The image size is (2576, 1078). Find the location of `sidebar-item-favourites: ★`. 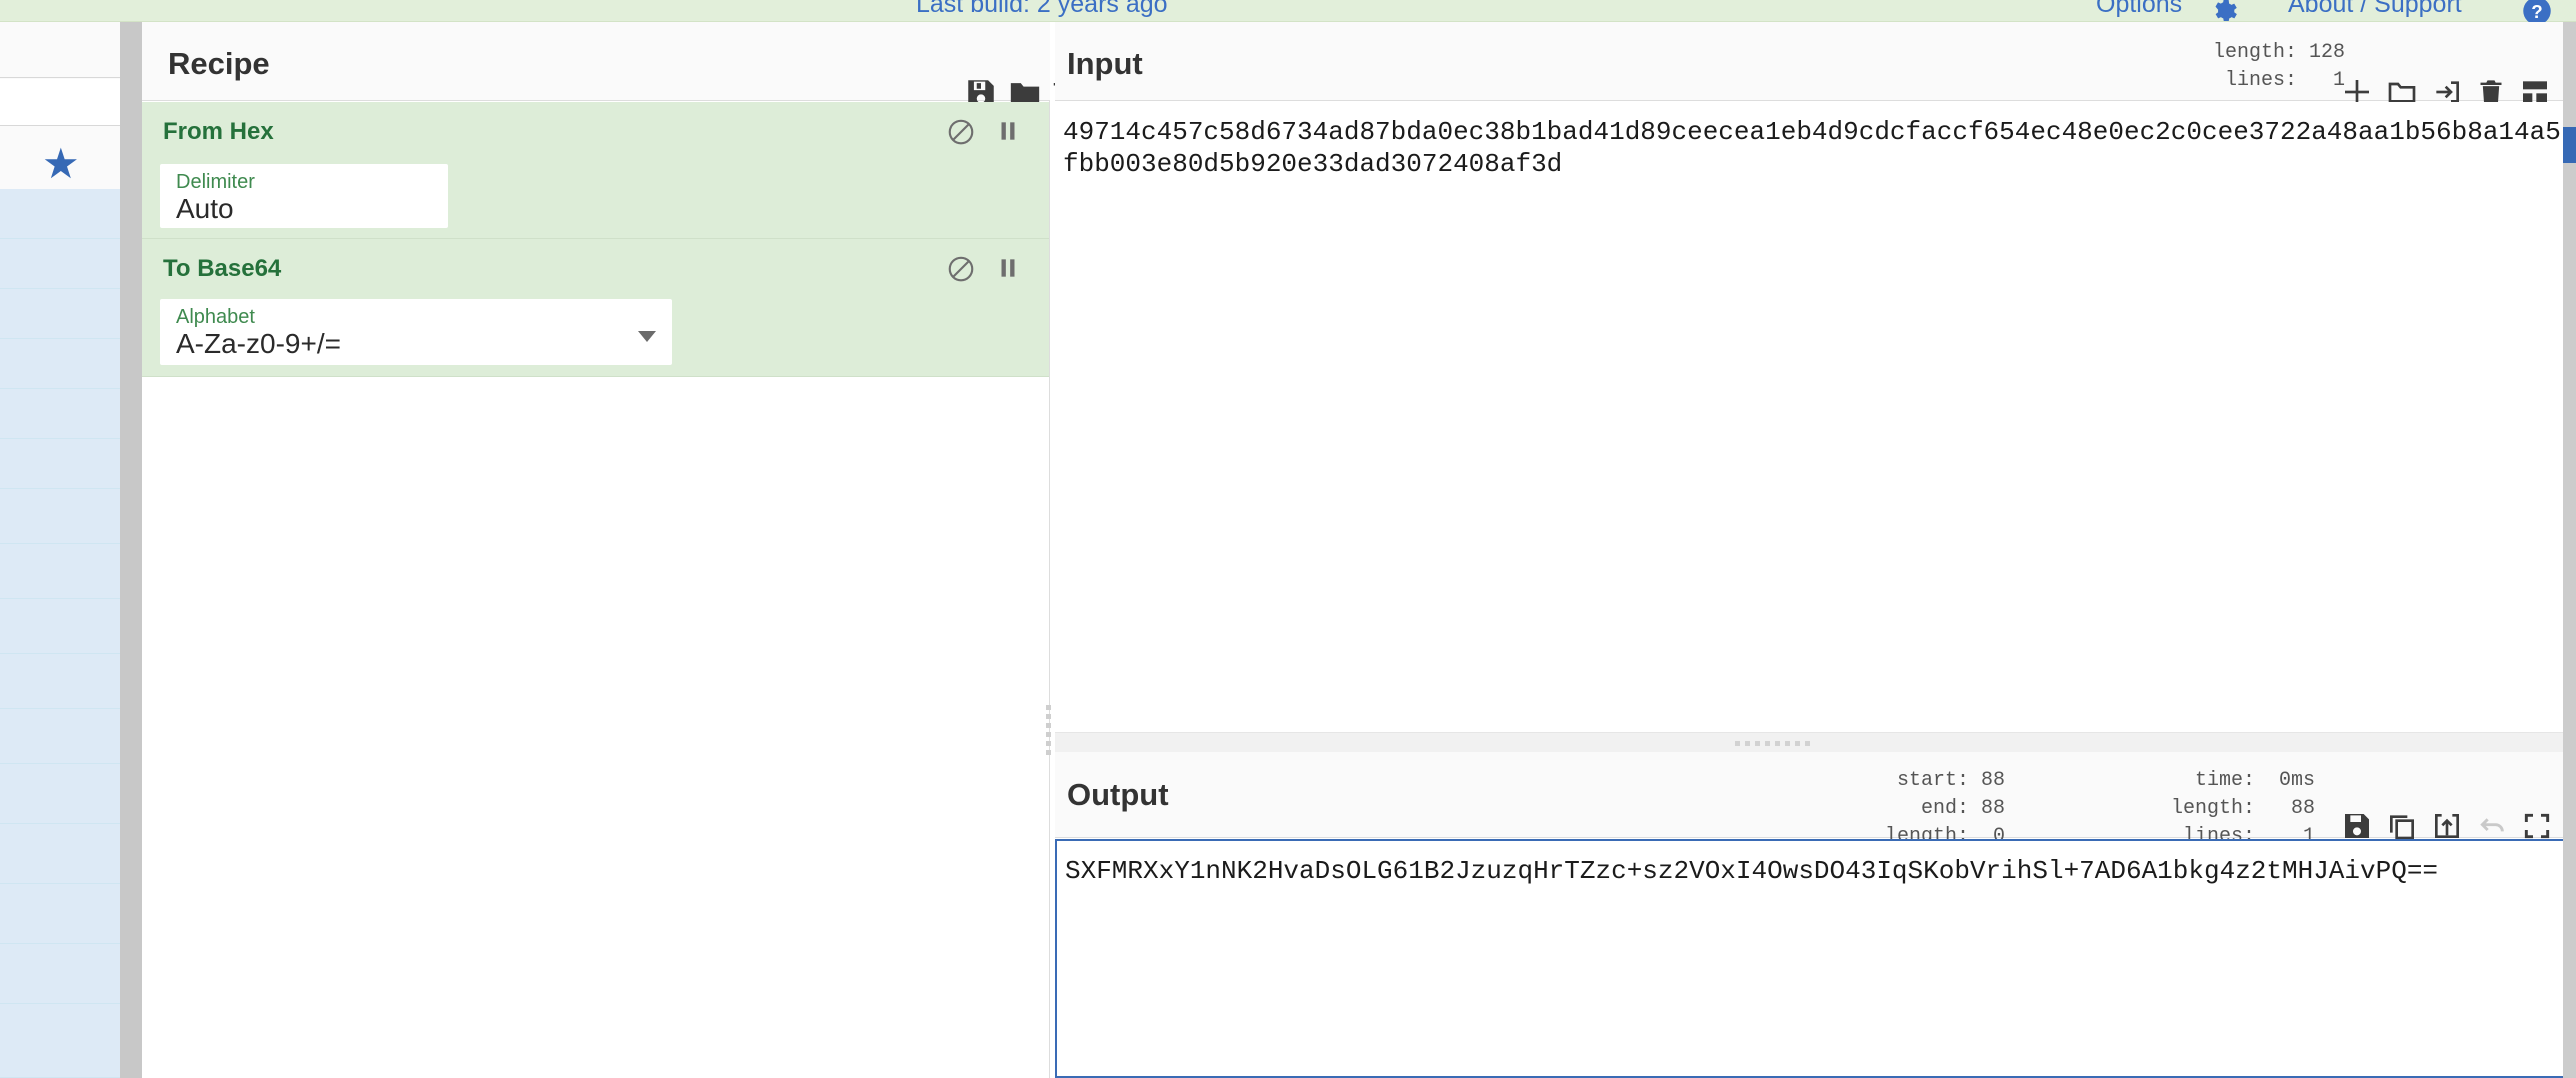

sidebar-item-favourites: ★ is located at coordinates (60, 158).